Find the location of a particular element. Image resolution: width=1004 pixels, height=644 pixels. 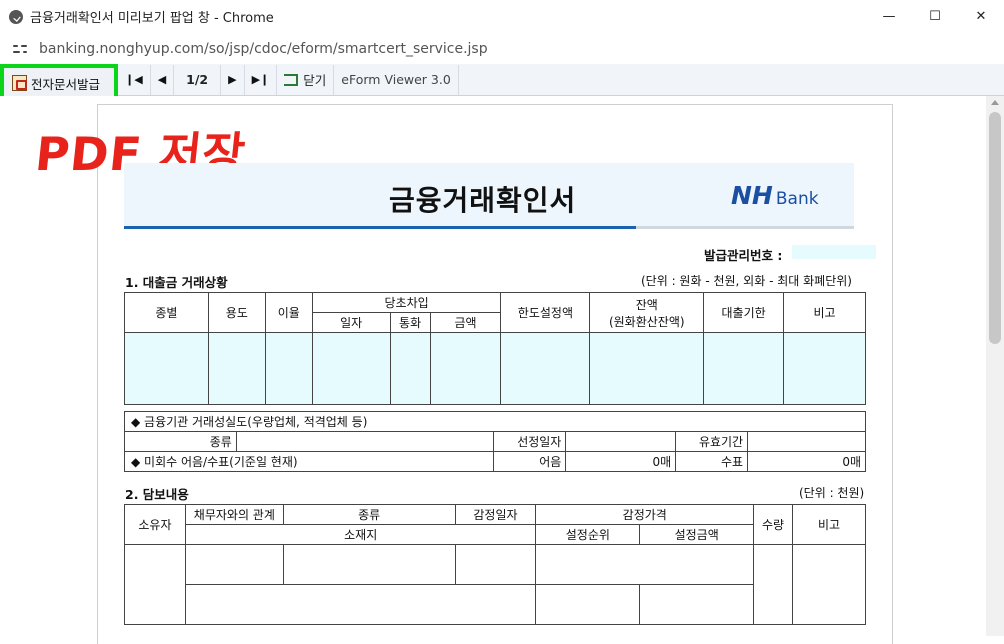

col-type: 종별 is located at coordinates (166, 312).